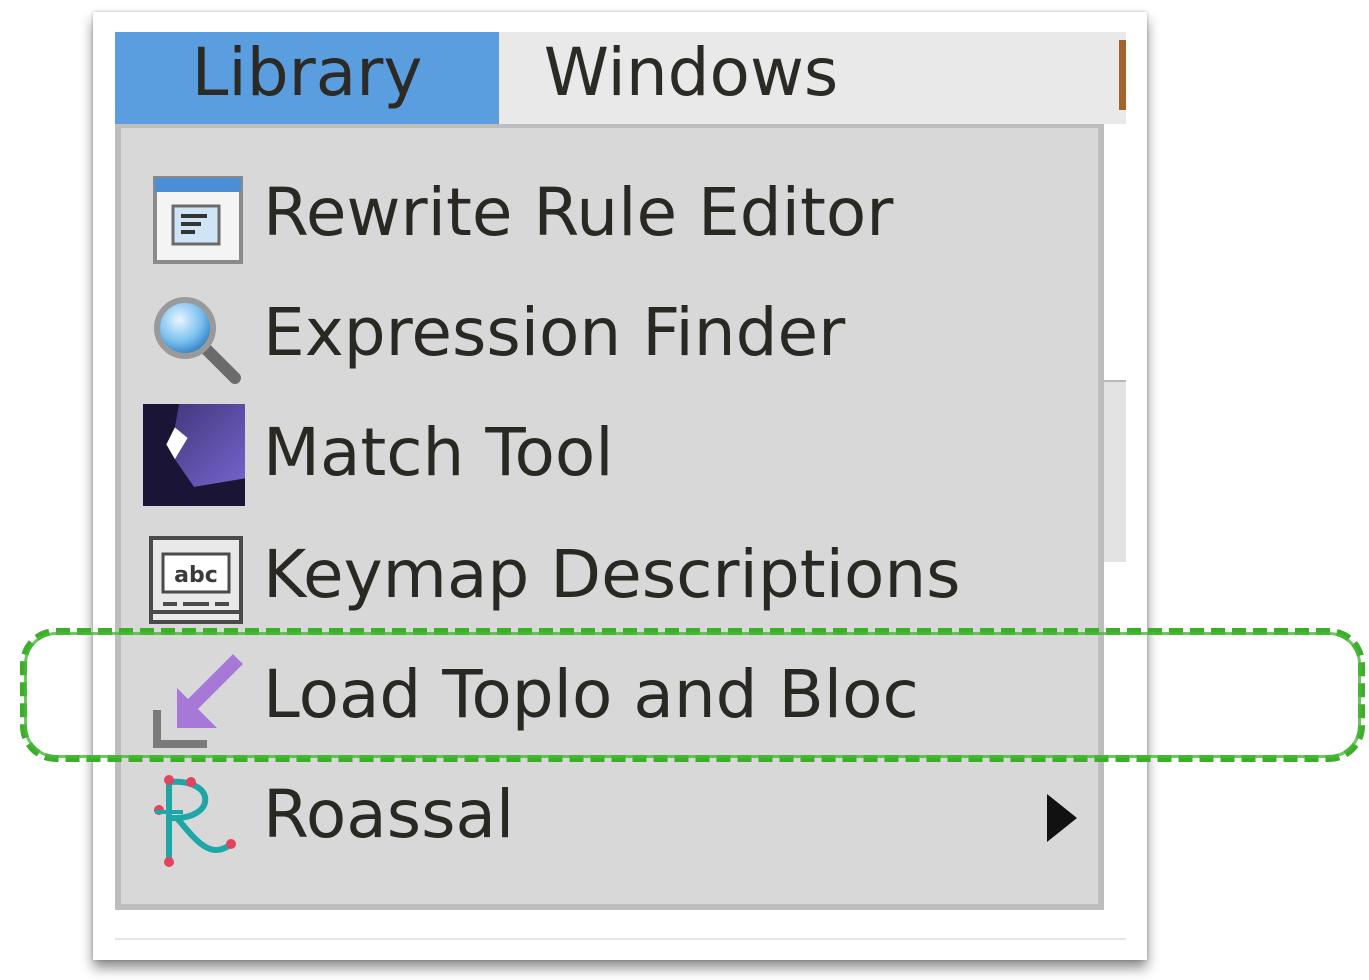 The width and height of the screenshot is (1369, 980). What do you see at coordinates (389, 814) in the screenshot?
I see `menu-item-label: Roassal` at bounding box center [389, 814].